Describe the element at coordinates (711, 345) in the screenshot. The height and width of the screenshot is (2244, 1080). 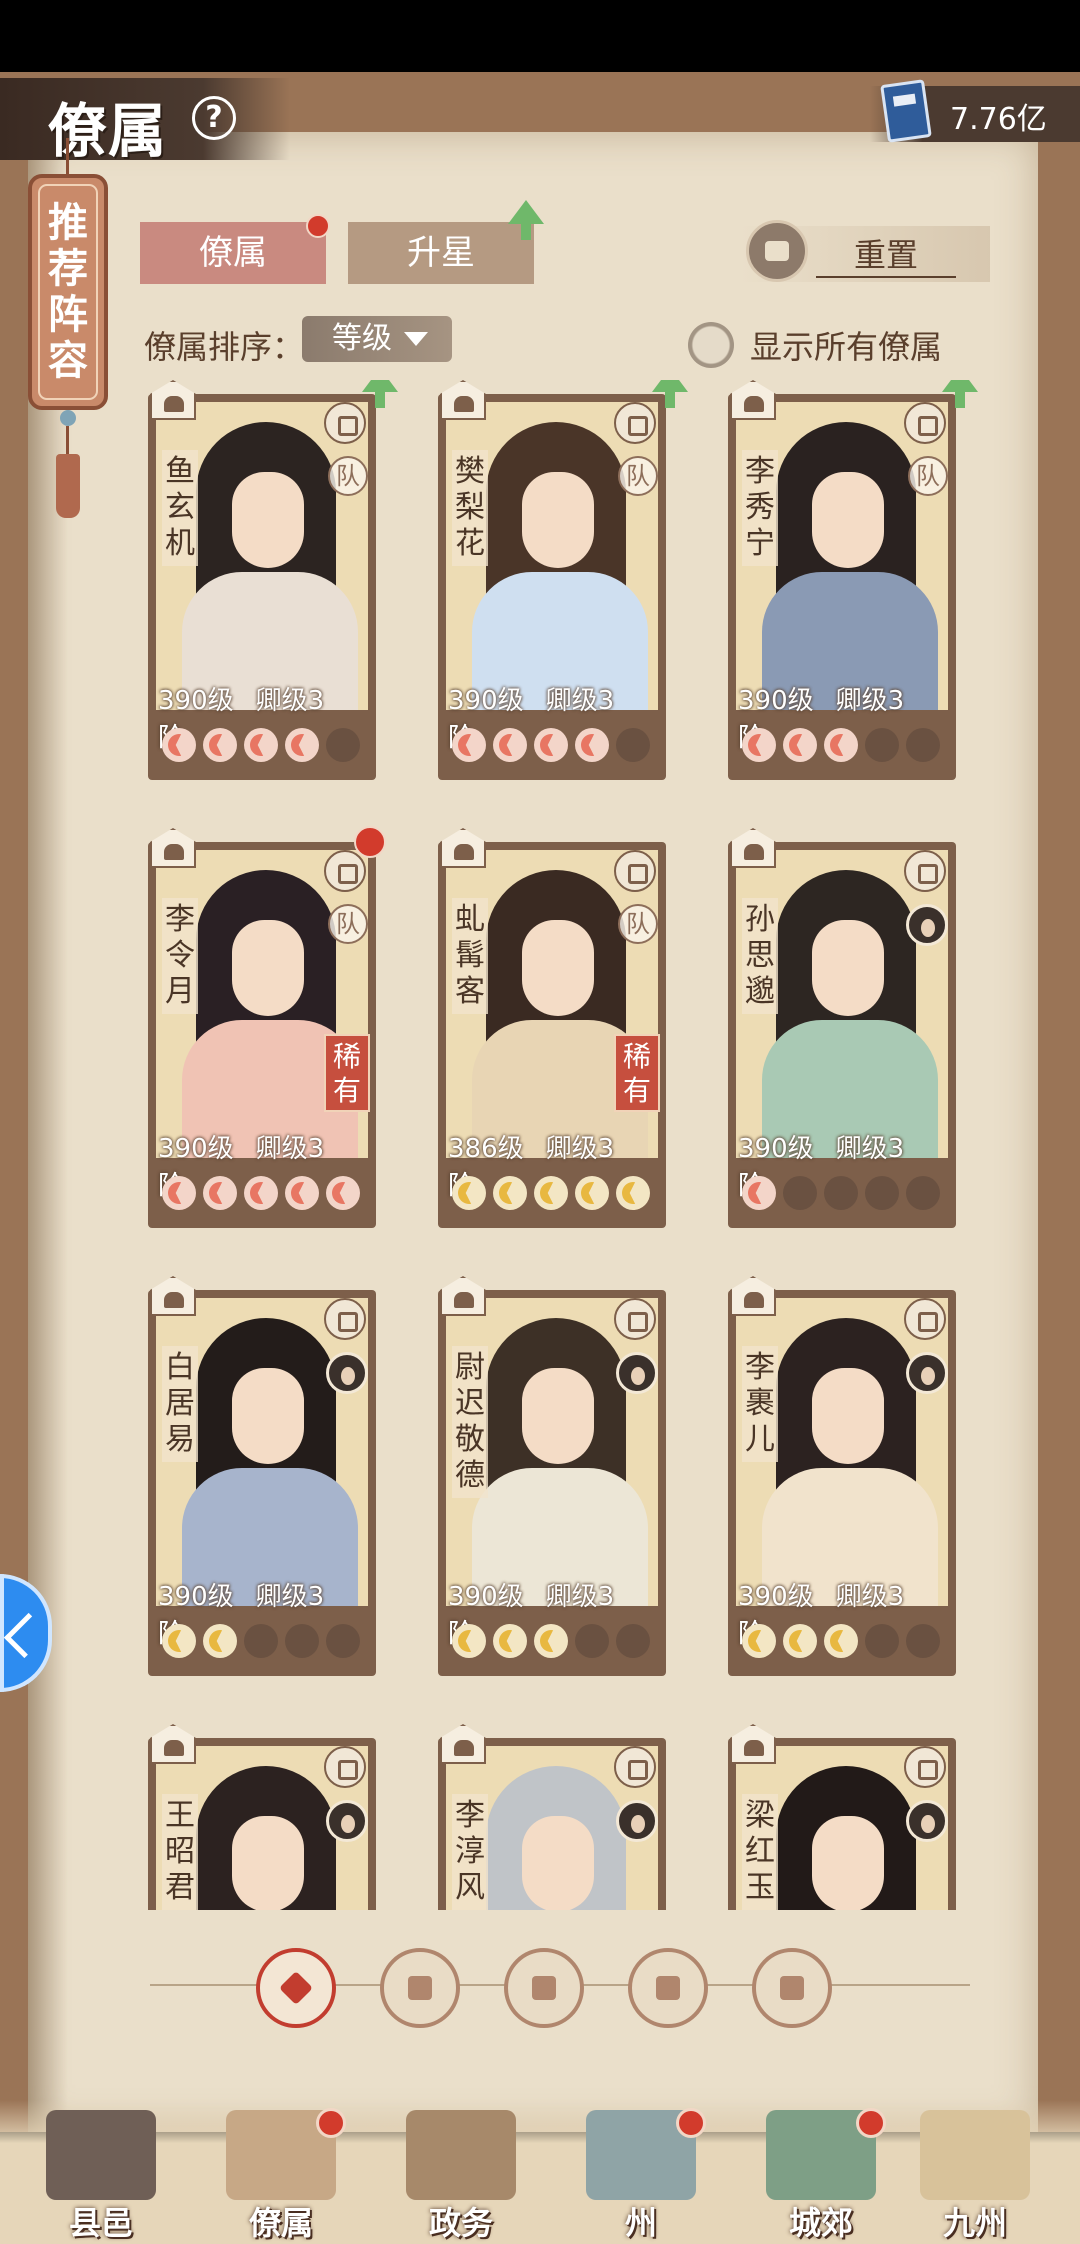
I see `show-all-toggle` at that location.